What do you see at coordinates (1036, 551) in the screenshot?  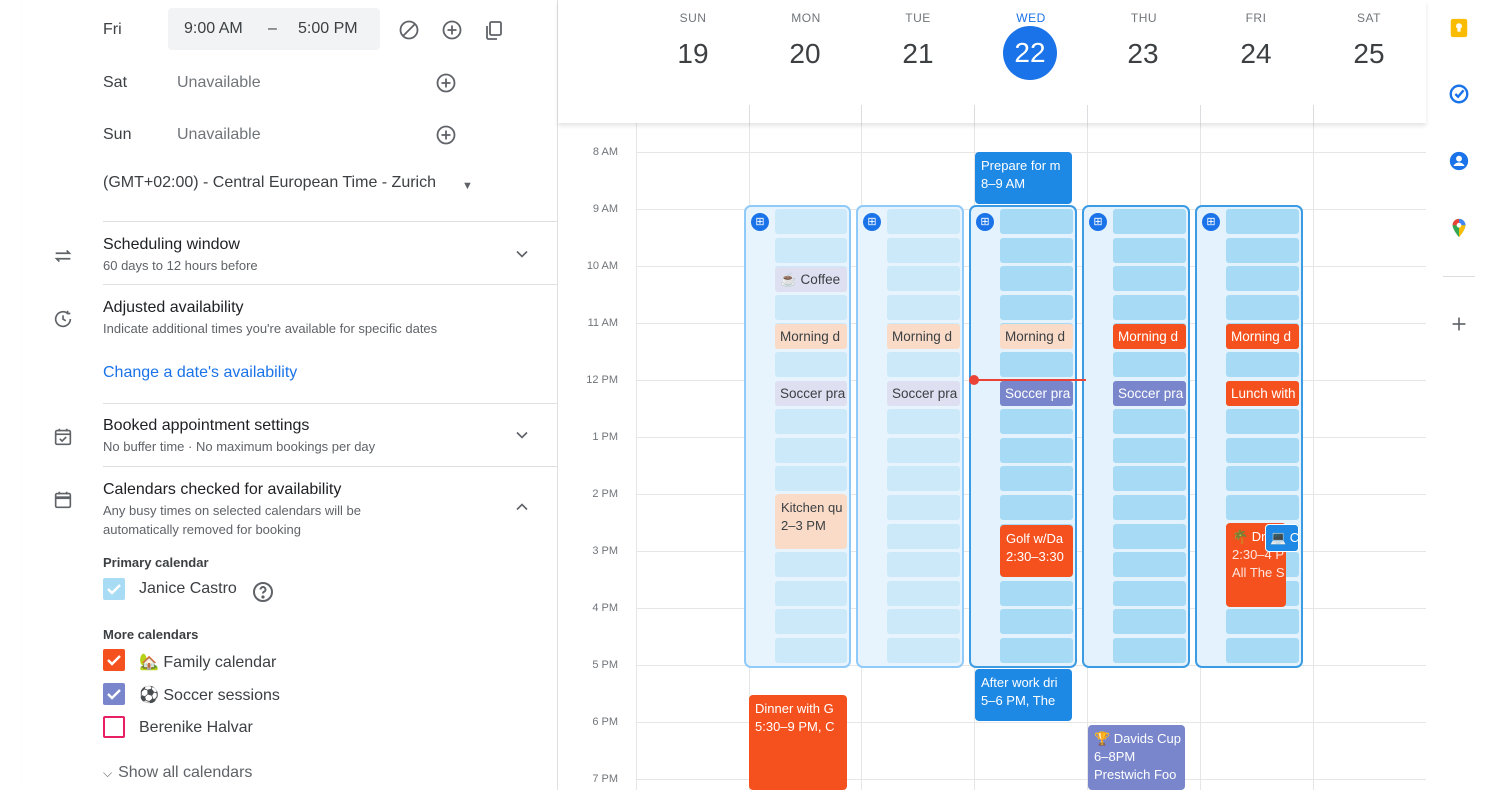 I see `event-golf: Golf w/Da 2:30–3:30` at bounding box center [1036, 551].